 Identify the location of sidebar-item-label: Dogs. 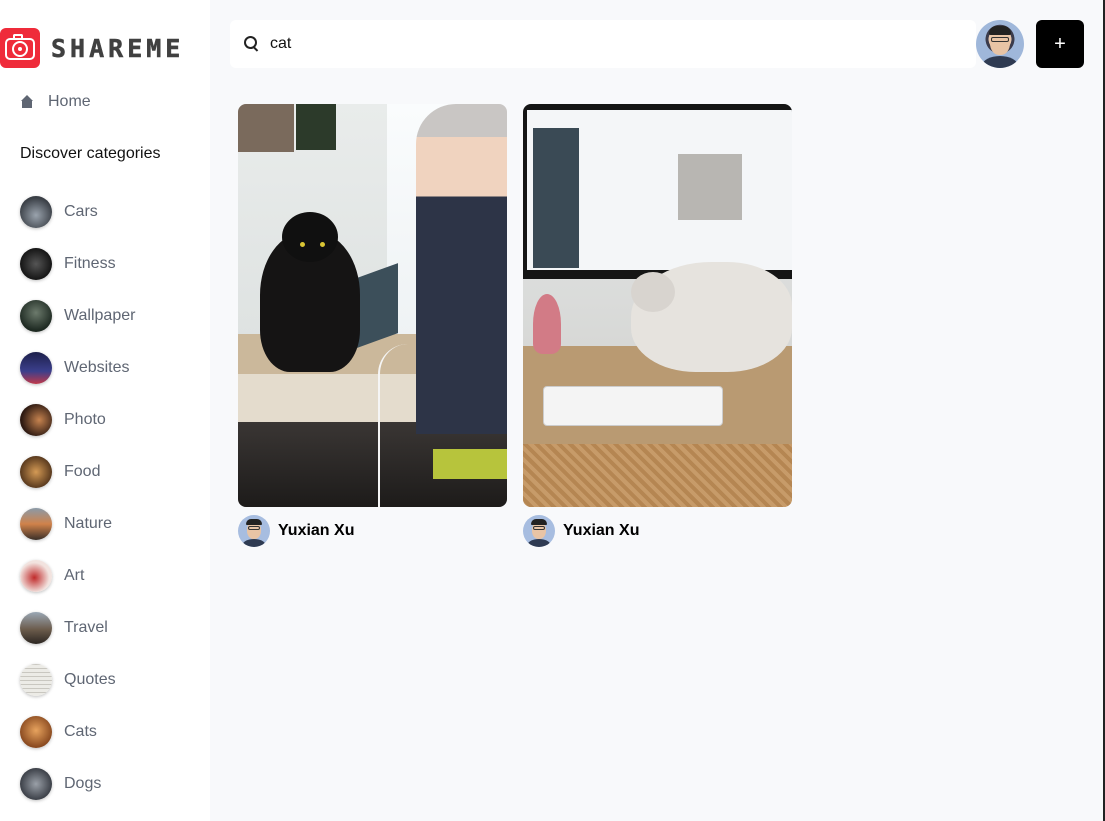
(83, 783).